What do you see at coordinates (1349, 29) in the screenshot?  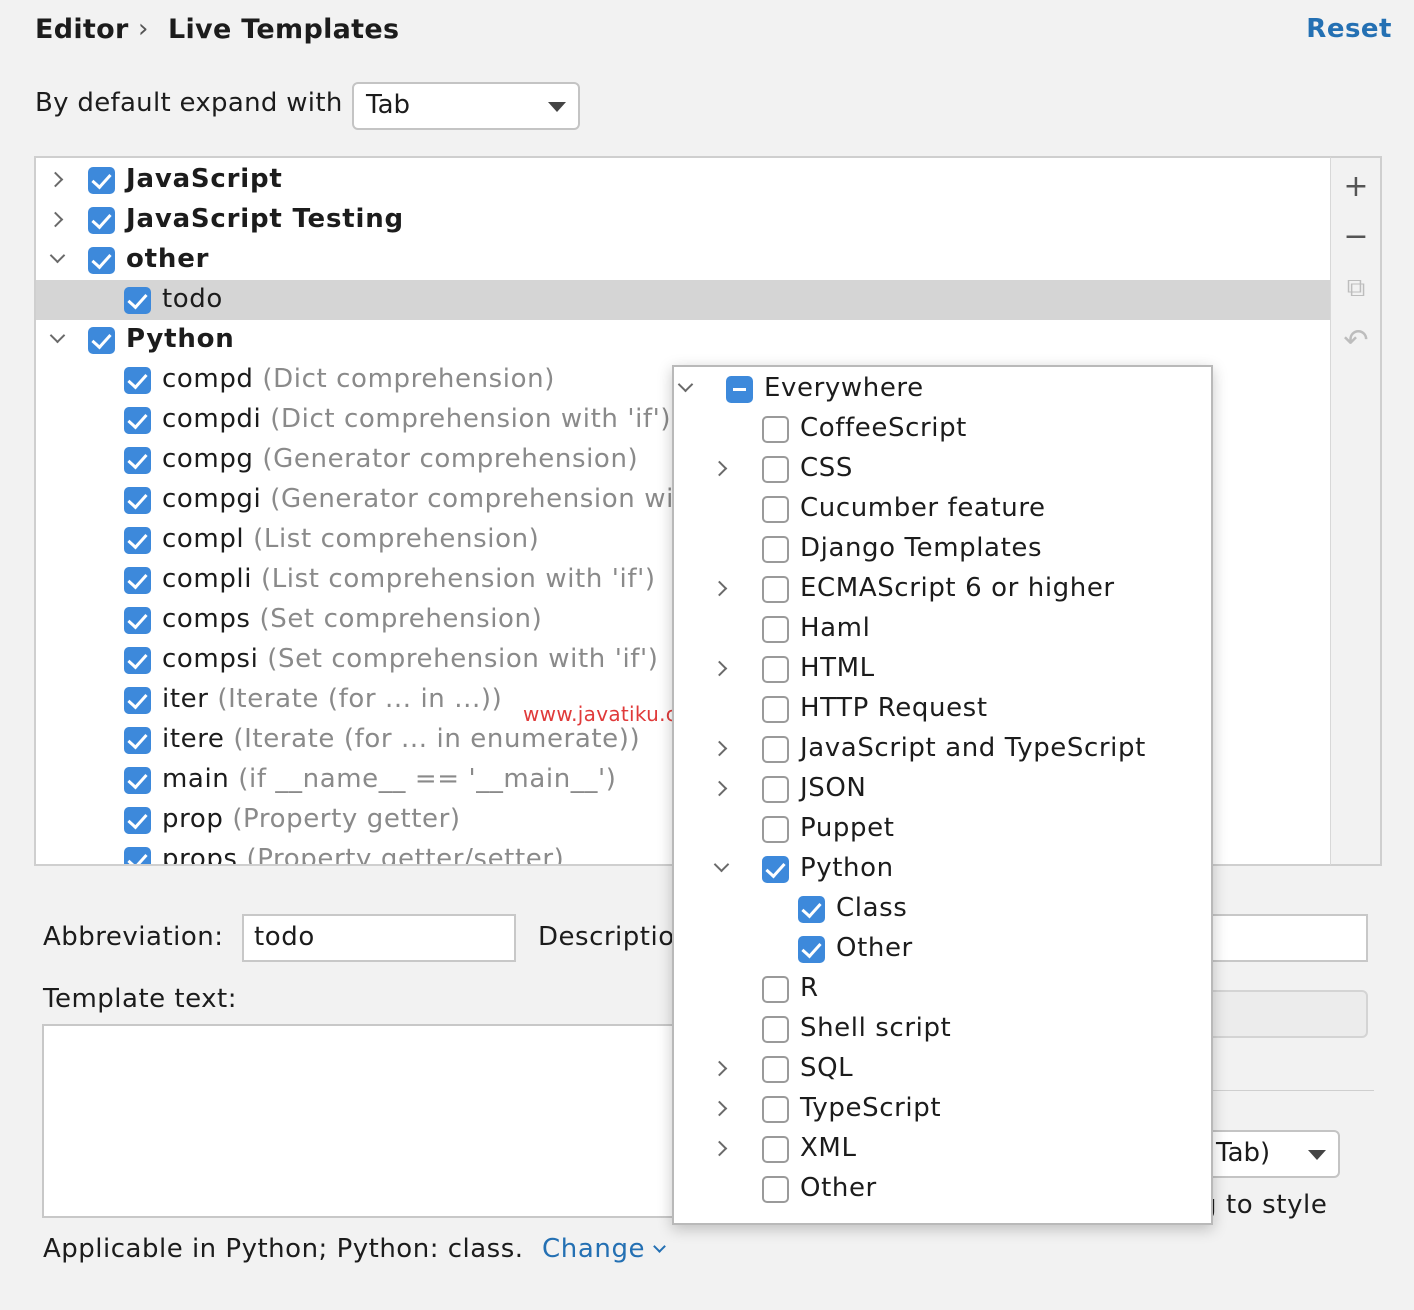 I see `reset-link: Reset` at bounding box center [1349, 29].